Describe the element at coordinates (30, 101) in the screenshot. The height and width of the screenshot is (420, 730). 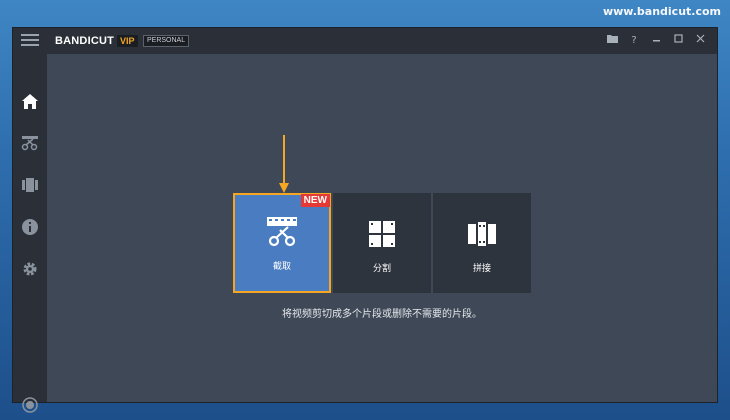
I see `home-icon` at that location.